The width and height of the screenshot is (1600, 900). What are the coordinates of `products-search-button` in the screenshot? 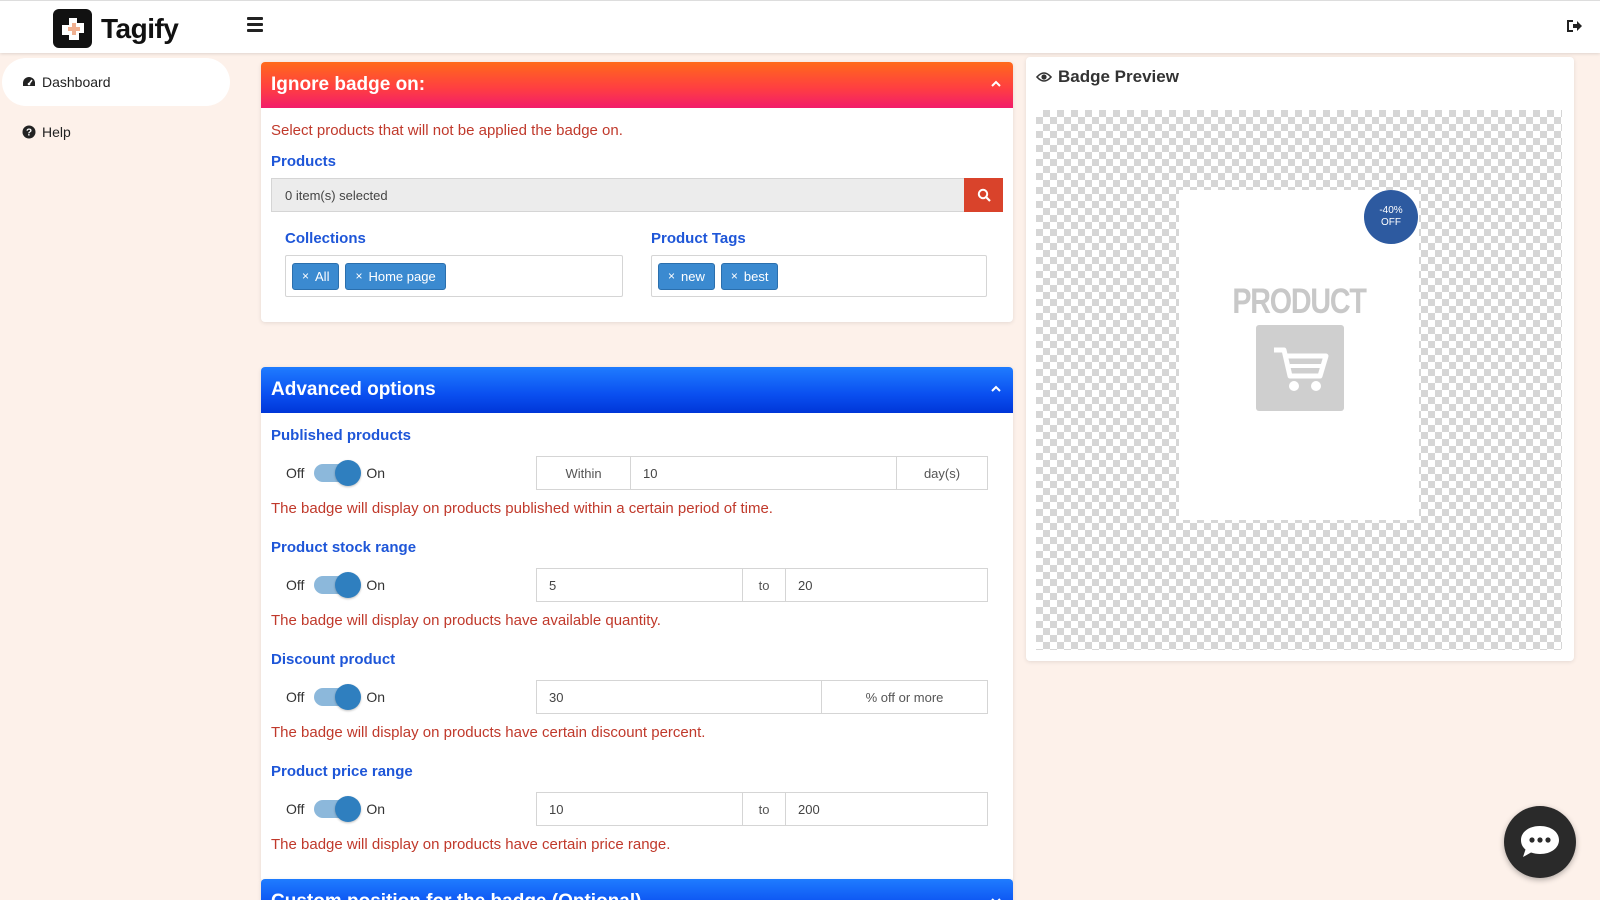 It's located at (983, 195).